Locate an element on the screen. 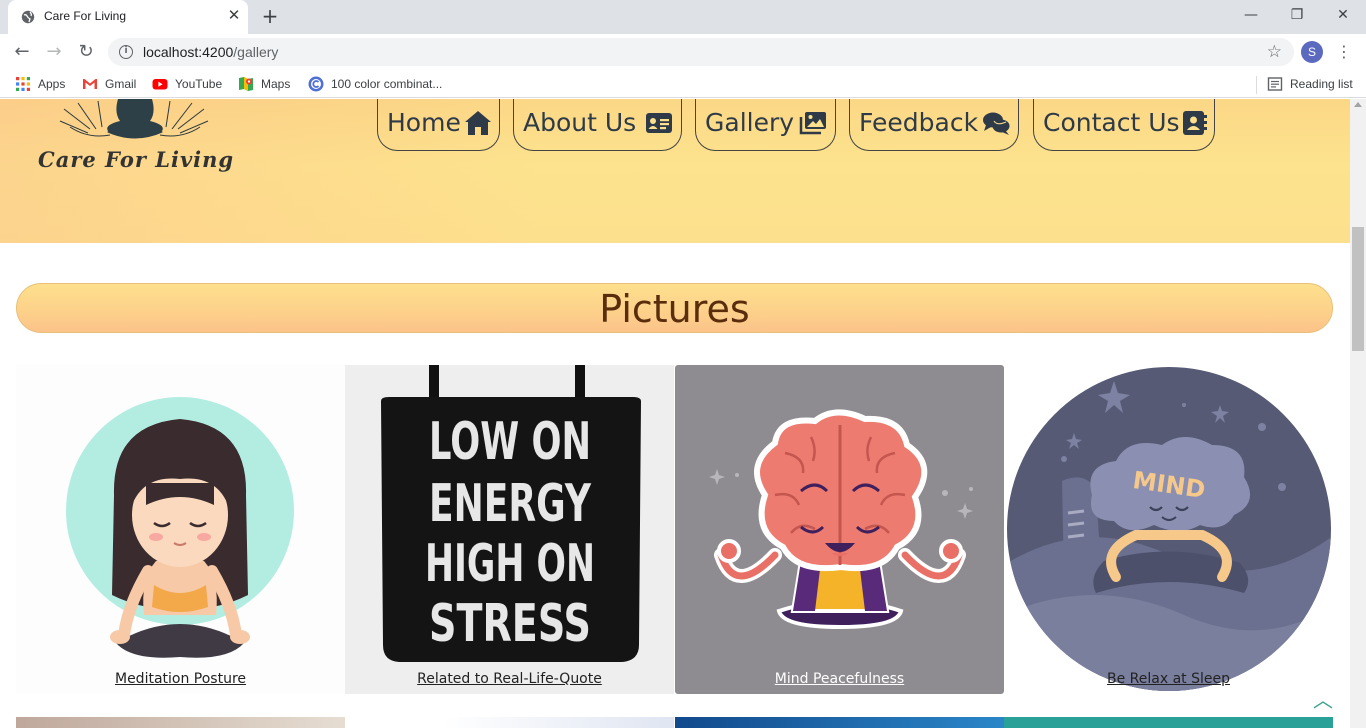  bookmark-apps: Apps is located at coordinates (40, 84).